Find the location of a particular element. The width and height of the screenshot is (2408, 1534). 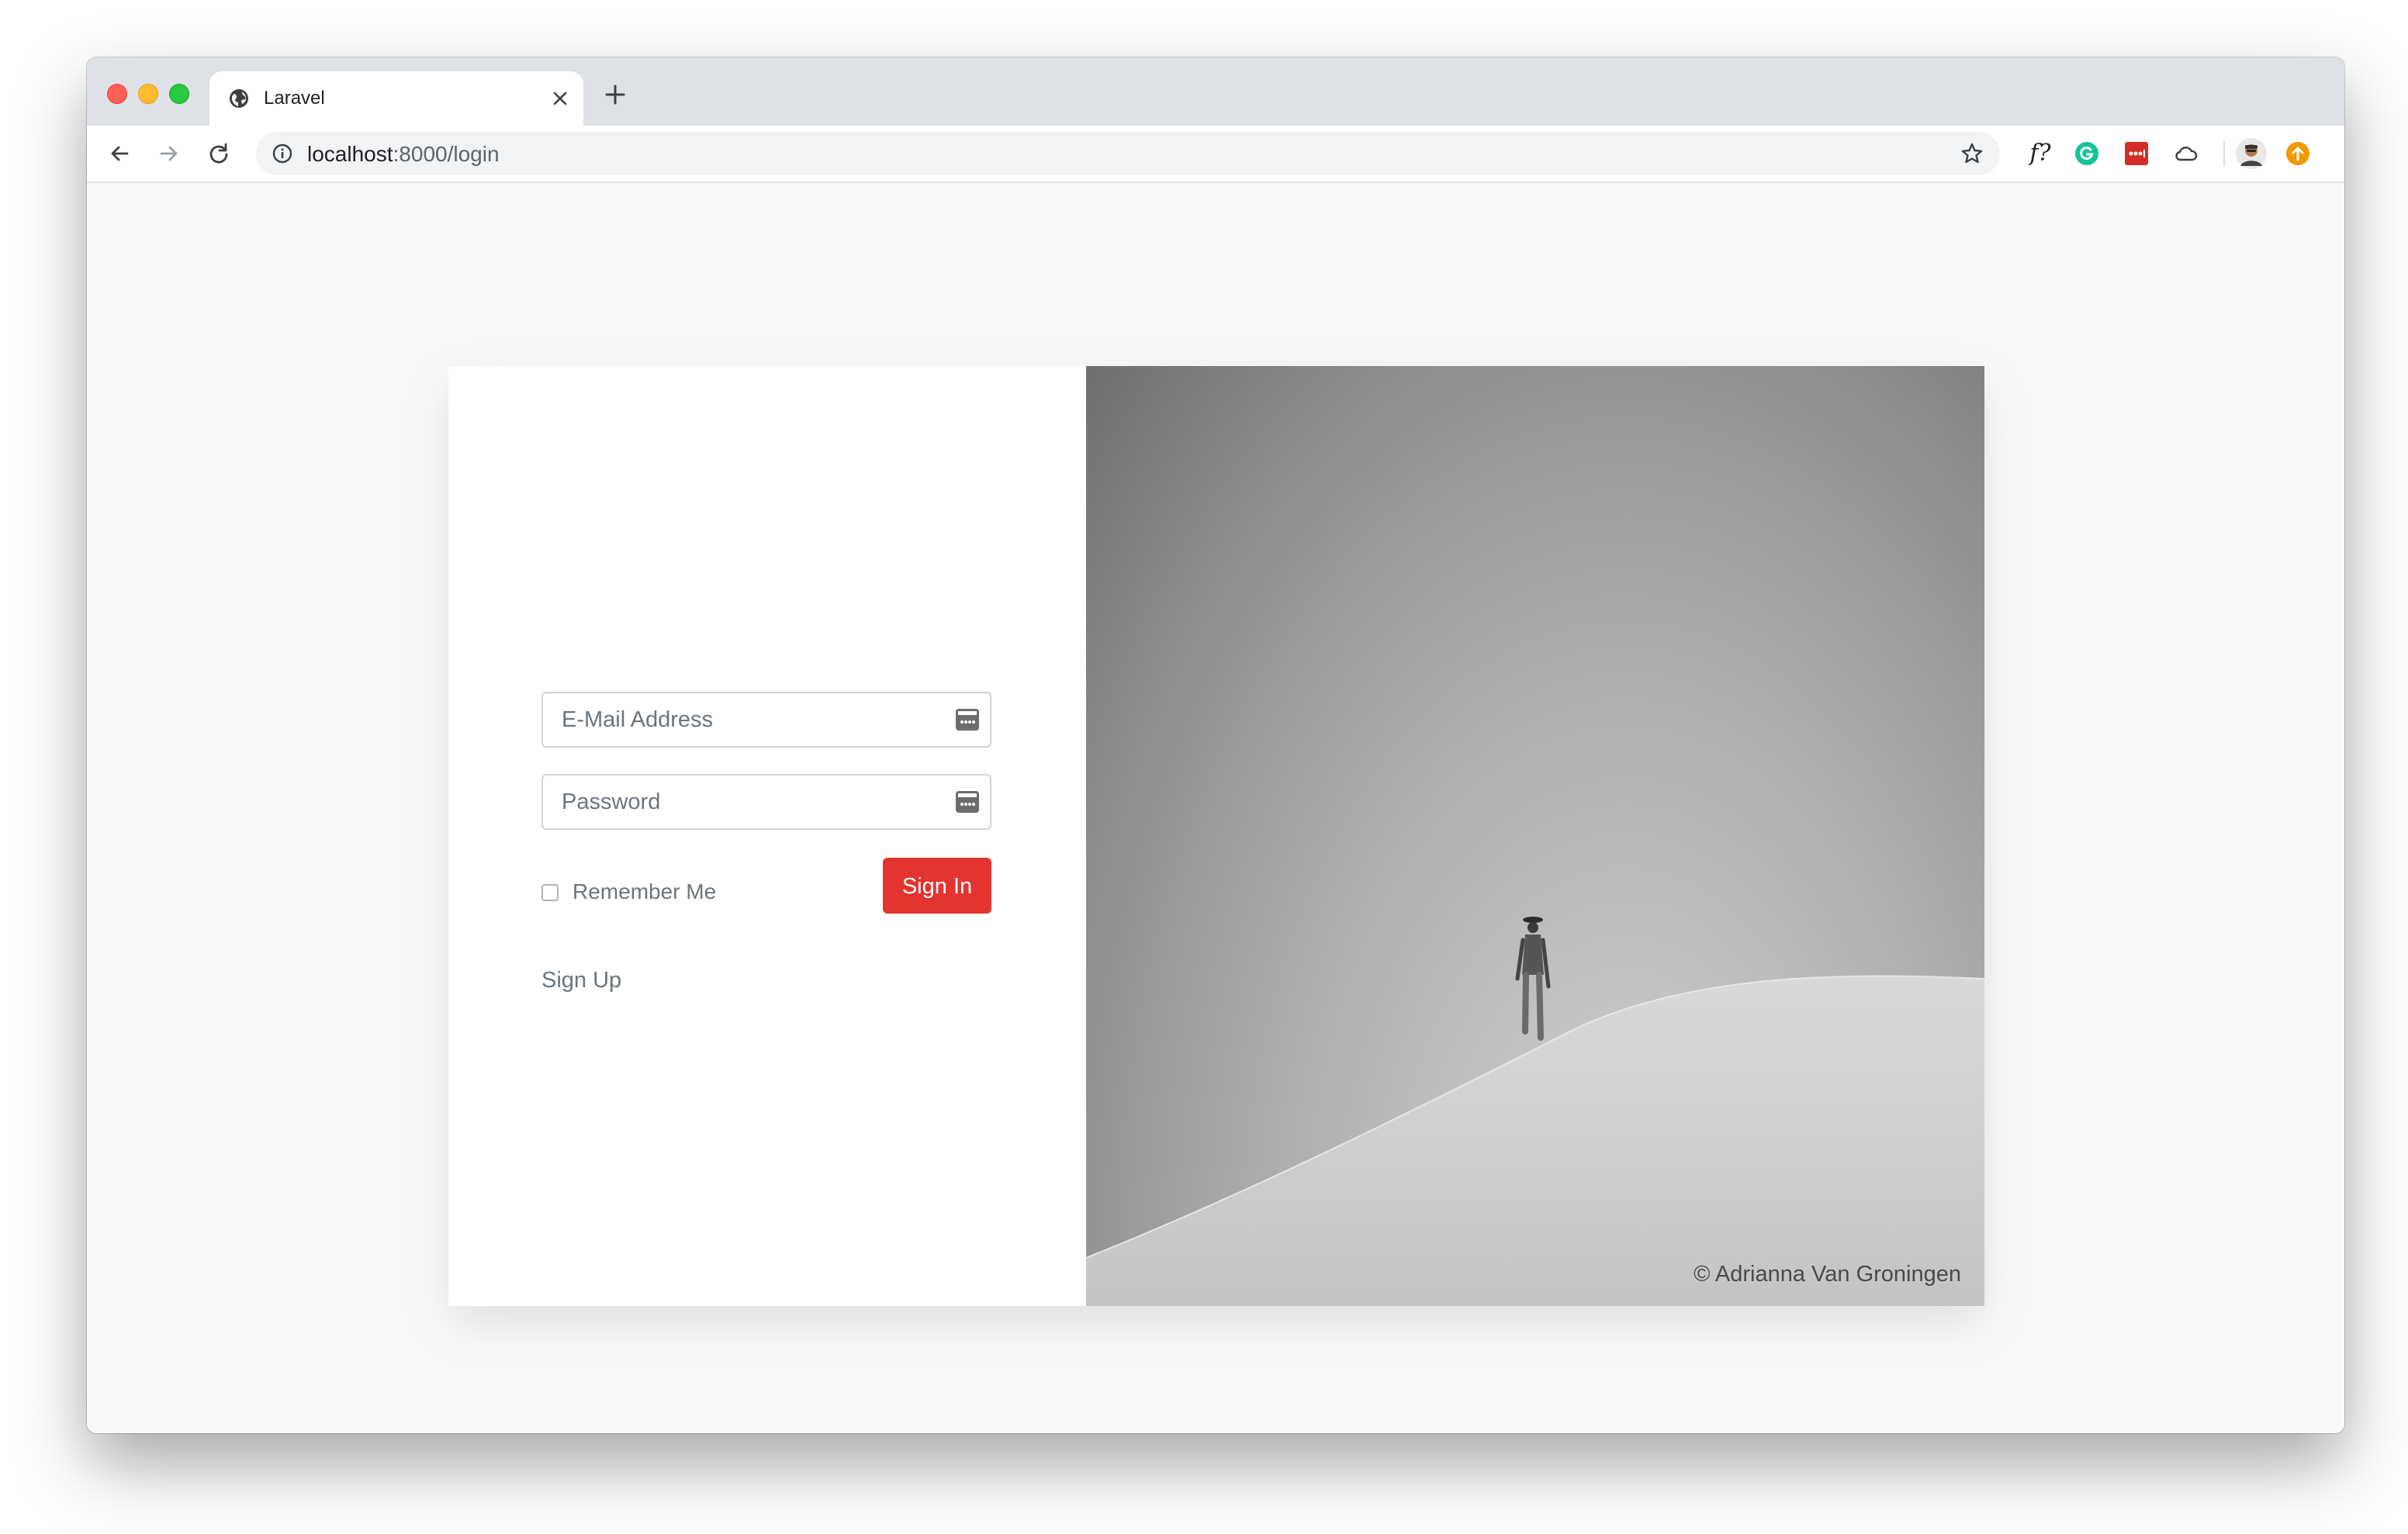

maximize-window-button is located at coordinates (179, 94).